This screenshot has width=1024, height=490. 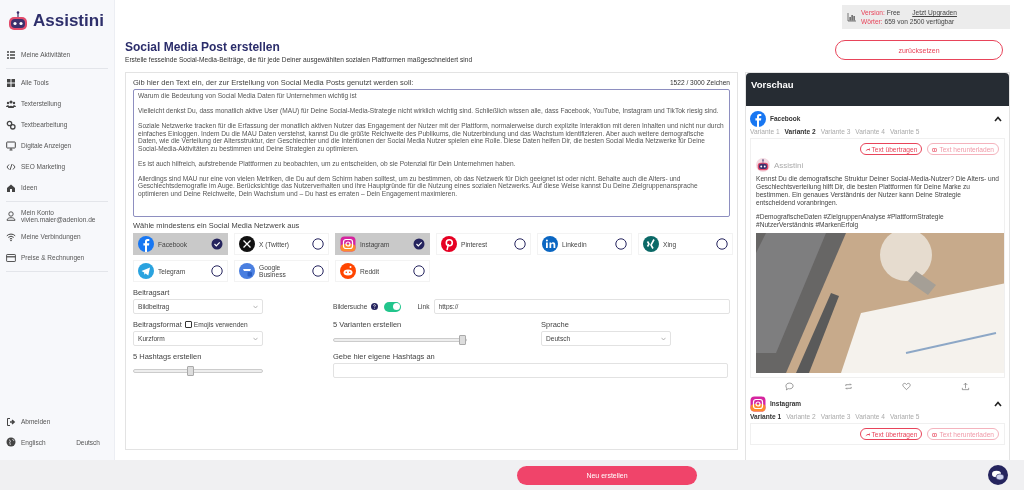 I want to click on logout-icon, so click(x=11, y=421).